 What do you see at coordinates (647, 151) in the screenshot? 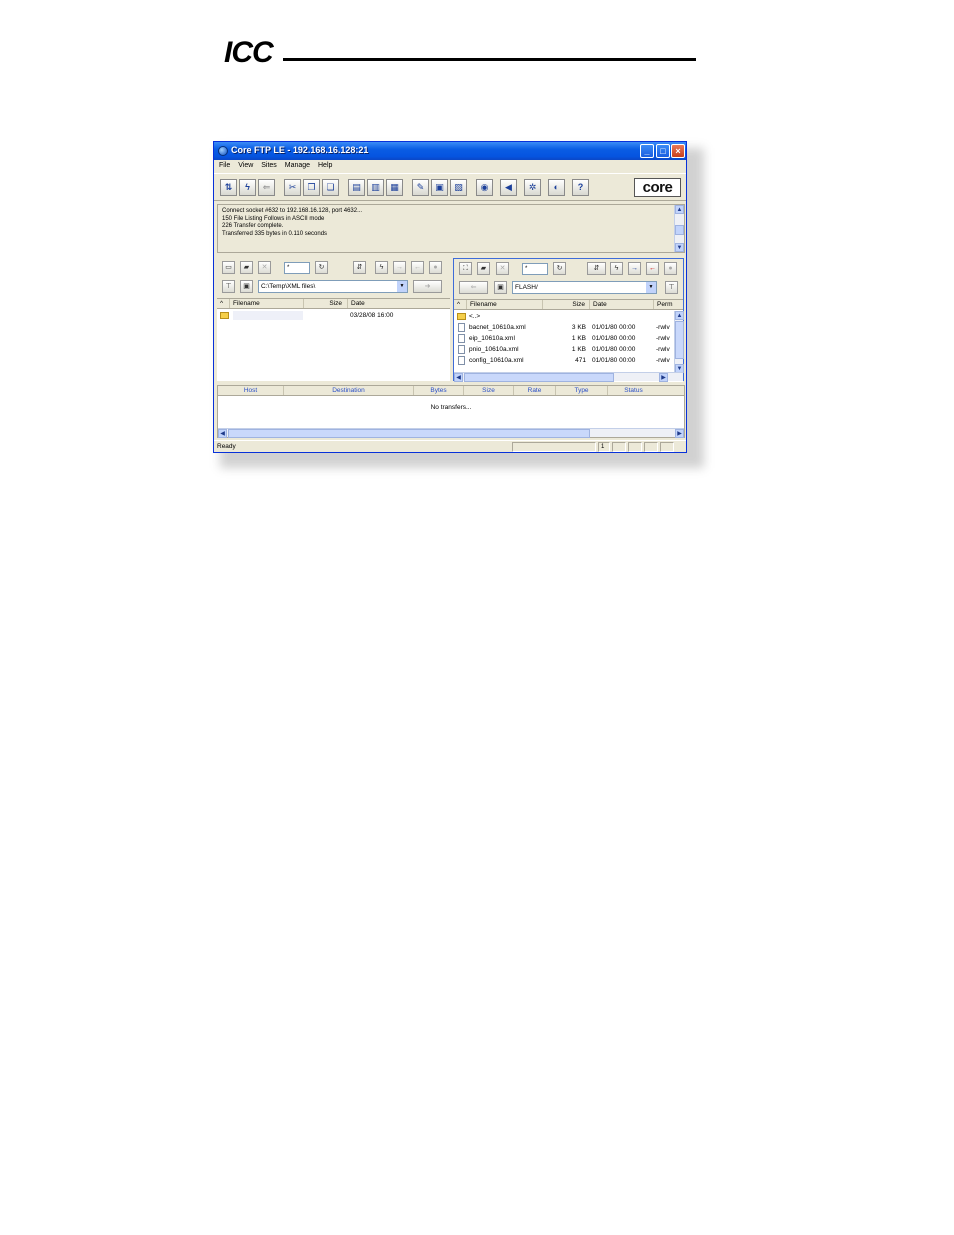
I see `minimize-button: _` at bounding box center [647, 151].